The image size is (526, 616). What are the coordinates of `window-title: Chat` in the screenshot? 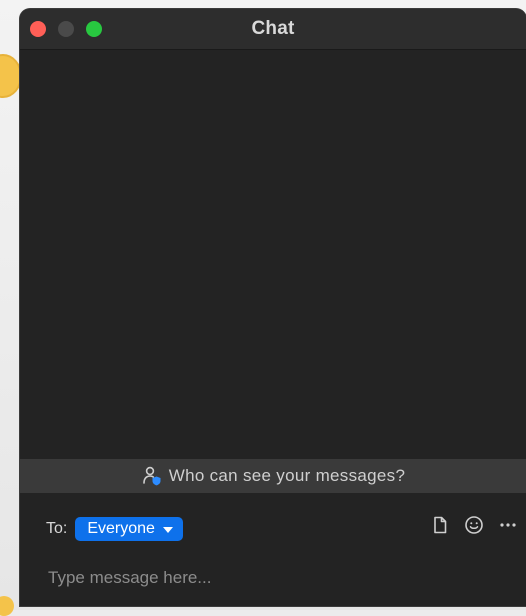 It's located at (273, 28).